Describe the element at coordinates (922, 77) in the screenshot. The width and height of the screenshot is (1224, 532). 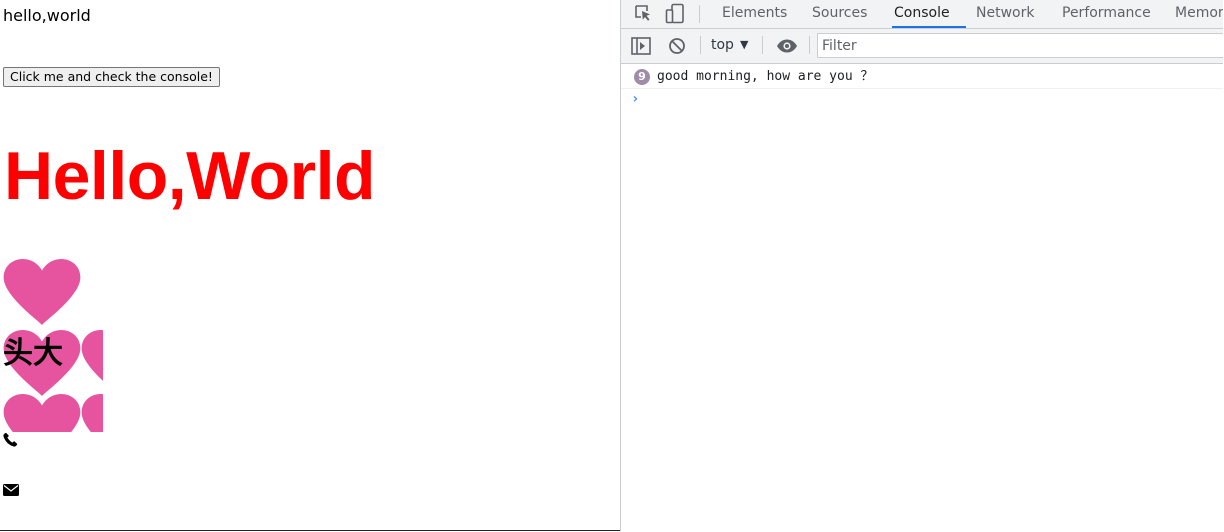
I see `console-message: 9 good morning, how are you ？` at that location.